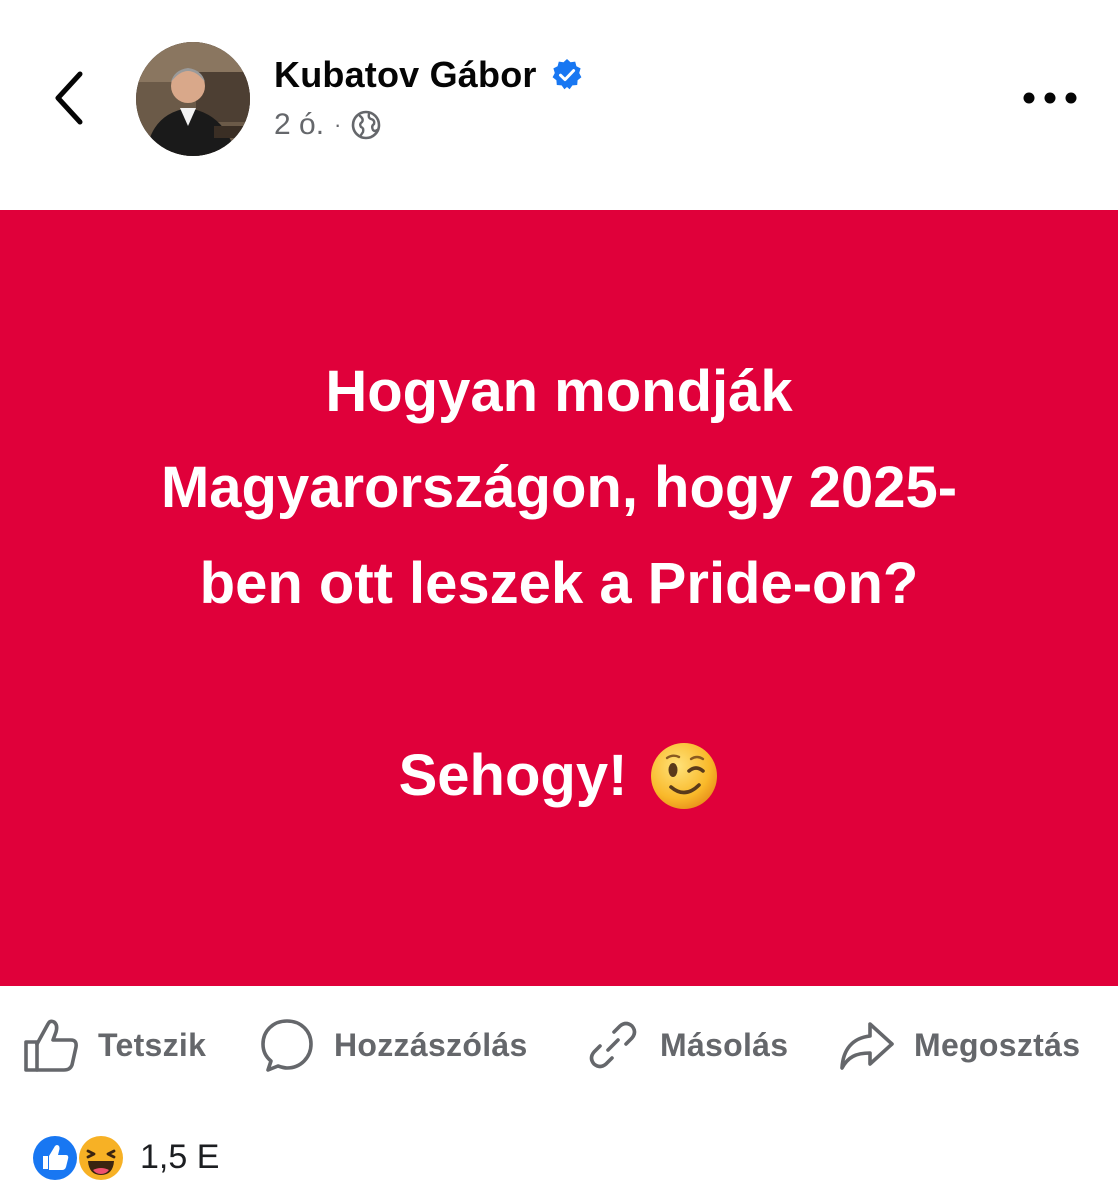 The height and width of the screenshot is (1200, 1118). Describe the element at coordinates (513, 775) in the screenshot. I see `post-answer-text: Sehogy!` at that location.